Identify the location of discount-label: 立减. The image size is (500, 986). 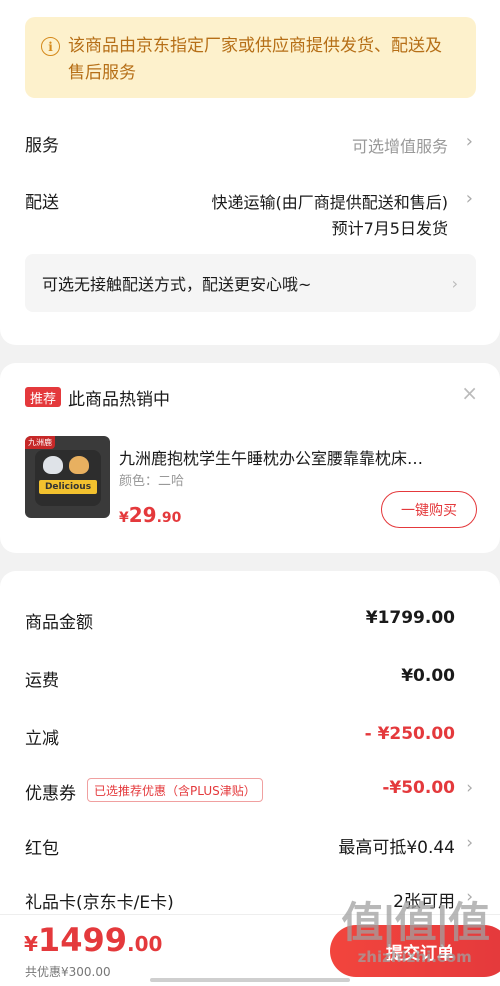
(42, 739).